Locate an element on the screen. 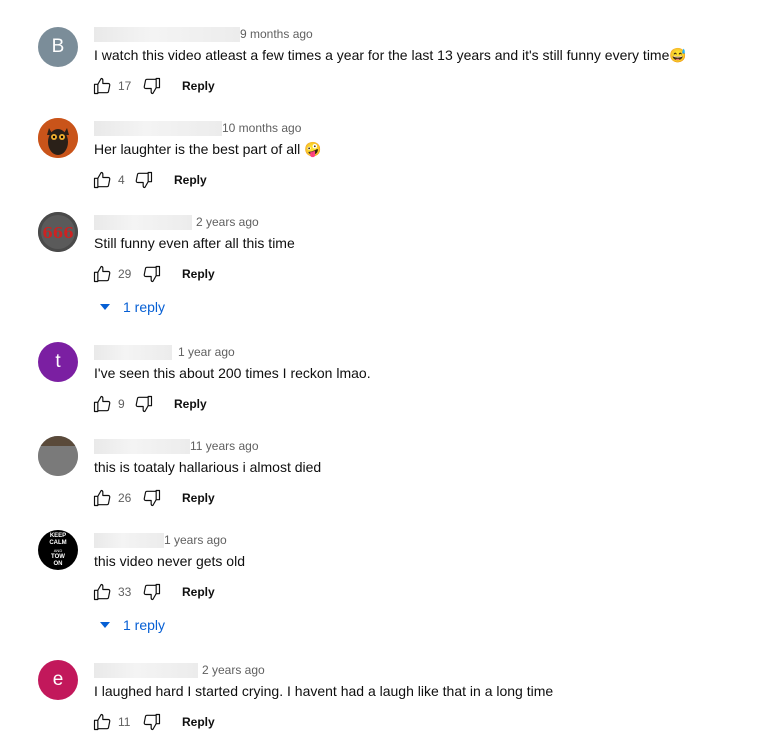 The image size is (757, 738). comment-text: Still funny even after all this time is located at coordinates (194, 243).